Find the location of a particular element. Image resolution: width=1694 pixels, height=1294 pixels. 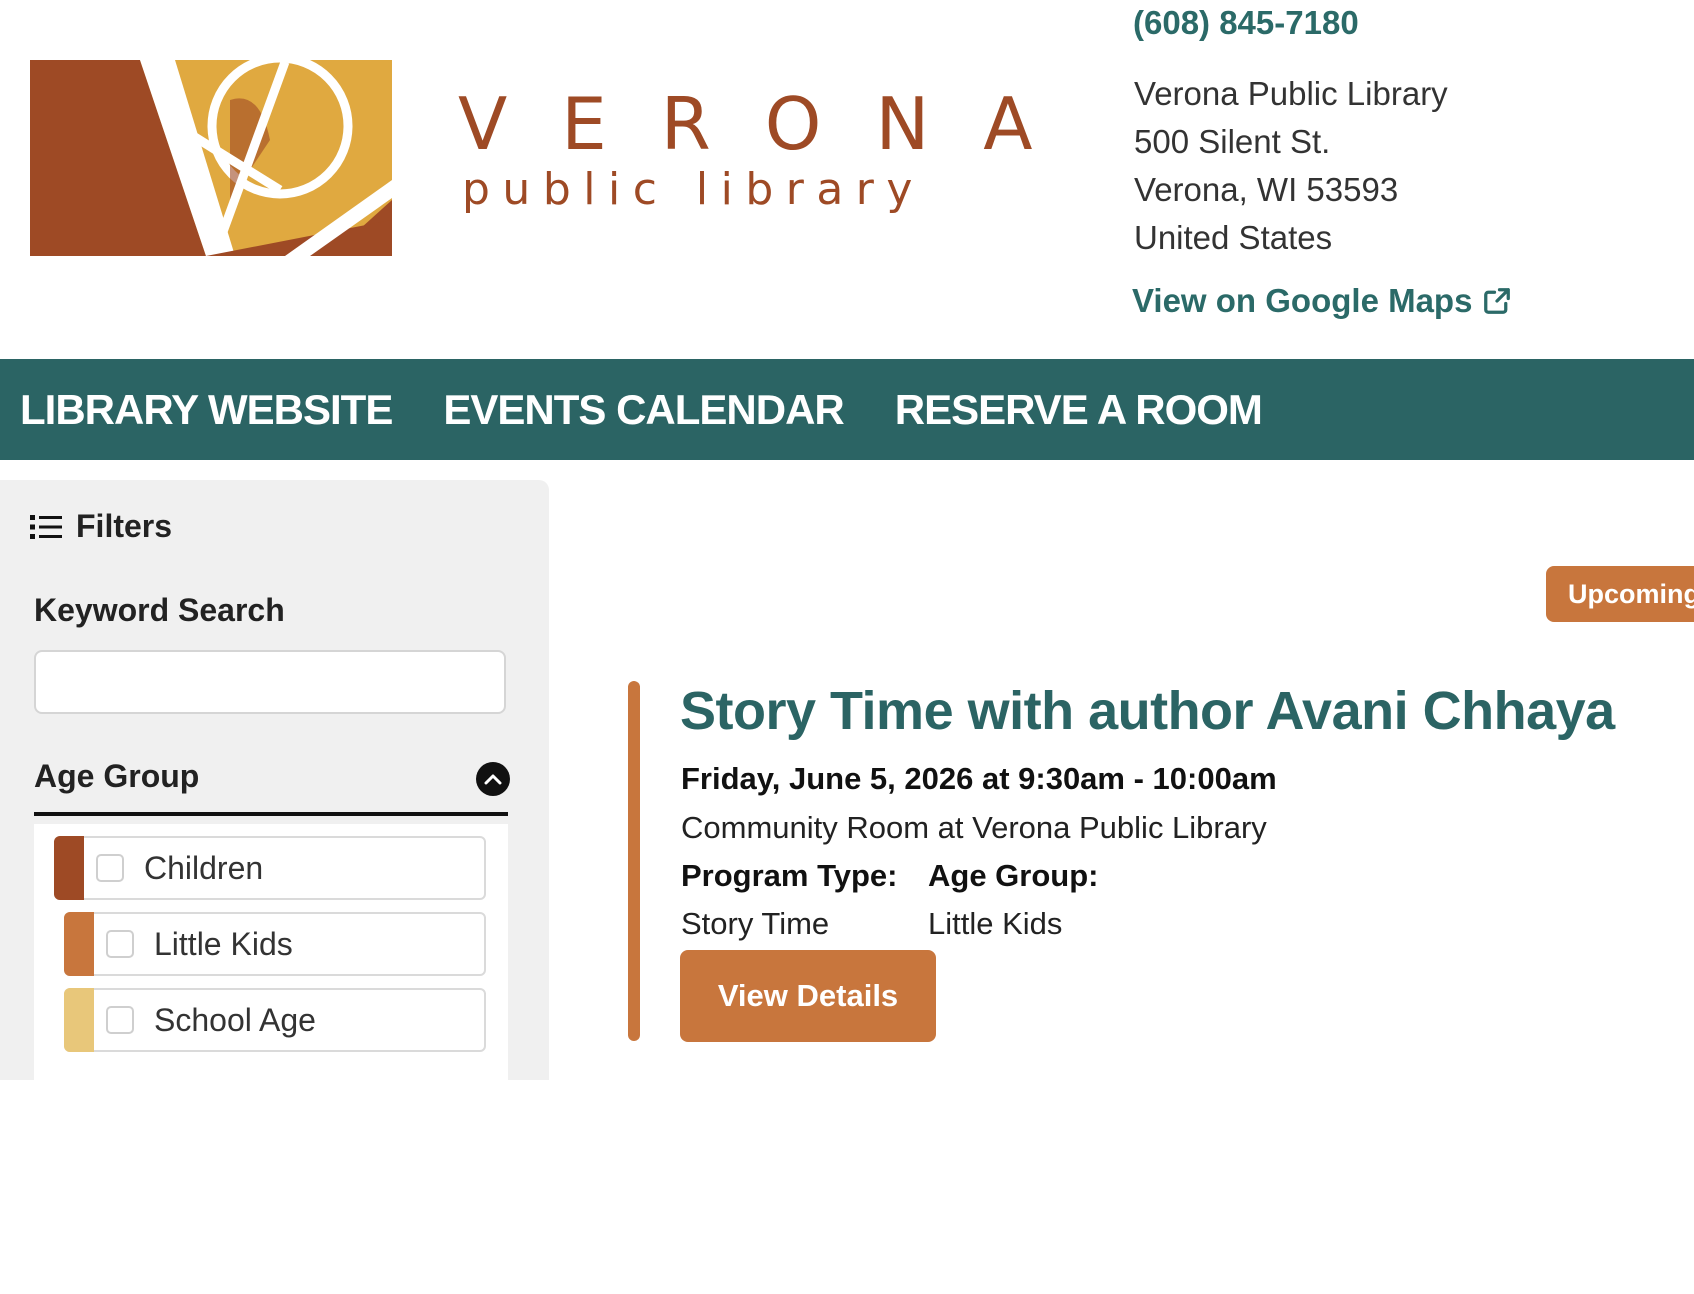

google-maps-label: View on Google Maps is located at coordinates (1302, 300).